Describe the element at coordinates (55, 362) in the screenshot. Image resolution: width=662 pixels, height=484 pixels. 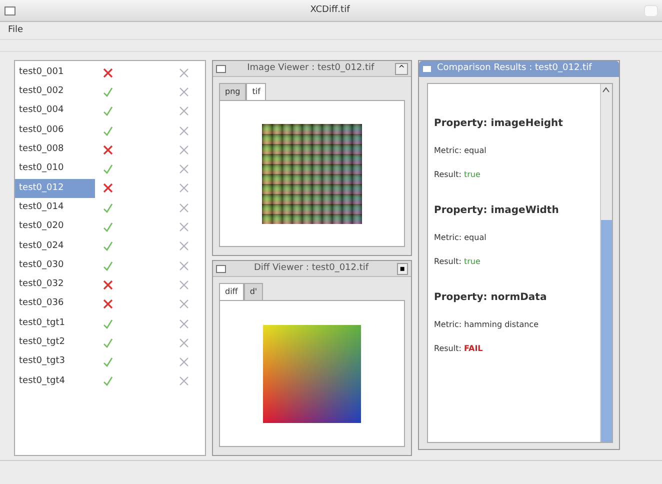
I see `list-entry: test0_tgt3` at that location.